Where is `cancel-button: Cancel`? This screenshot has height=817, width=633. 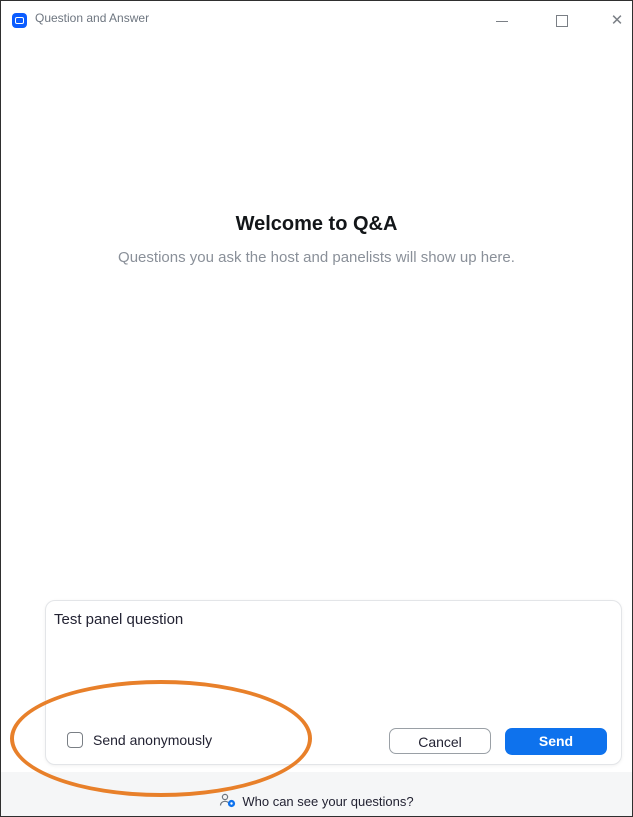 cancel-button: Cancel is located at coordinates (440, 741).